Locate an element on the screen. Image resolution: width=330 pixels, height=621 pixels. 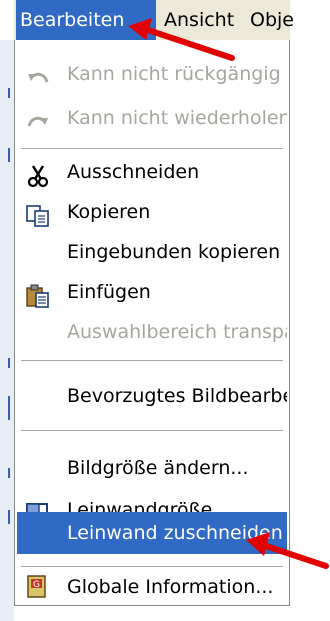
window-left-edge is located at coordinates (7, 330).